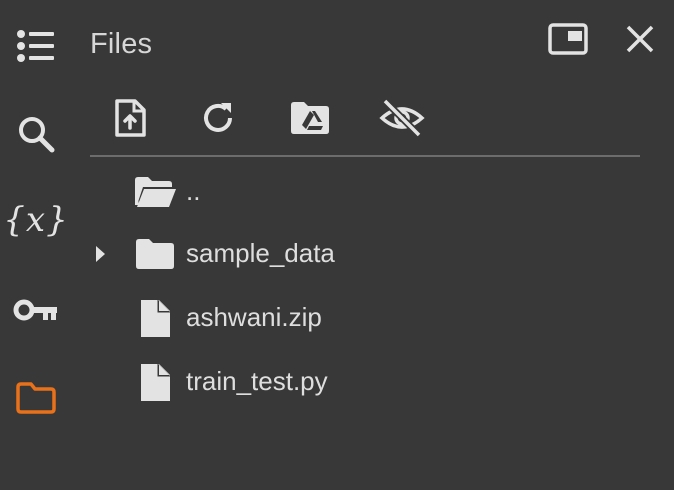 Image resolution: width=674 pixels, height=490 pixels. I want to click on refresh-button, so click(218, 118).